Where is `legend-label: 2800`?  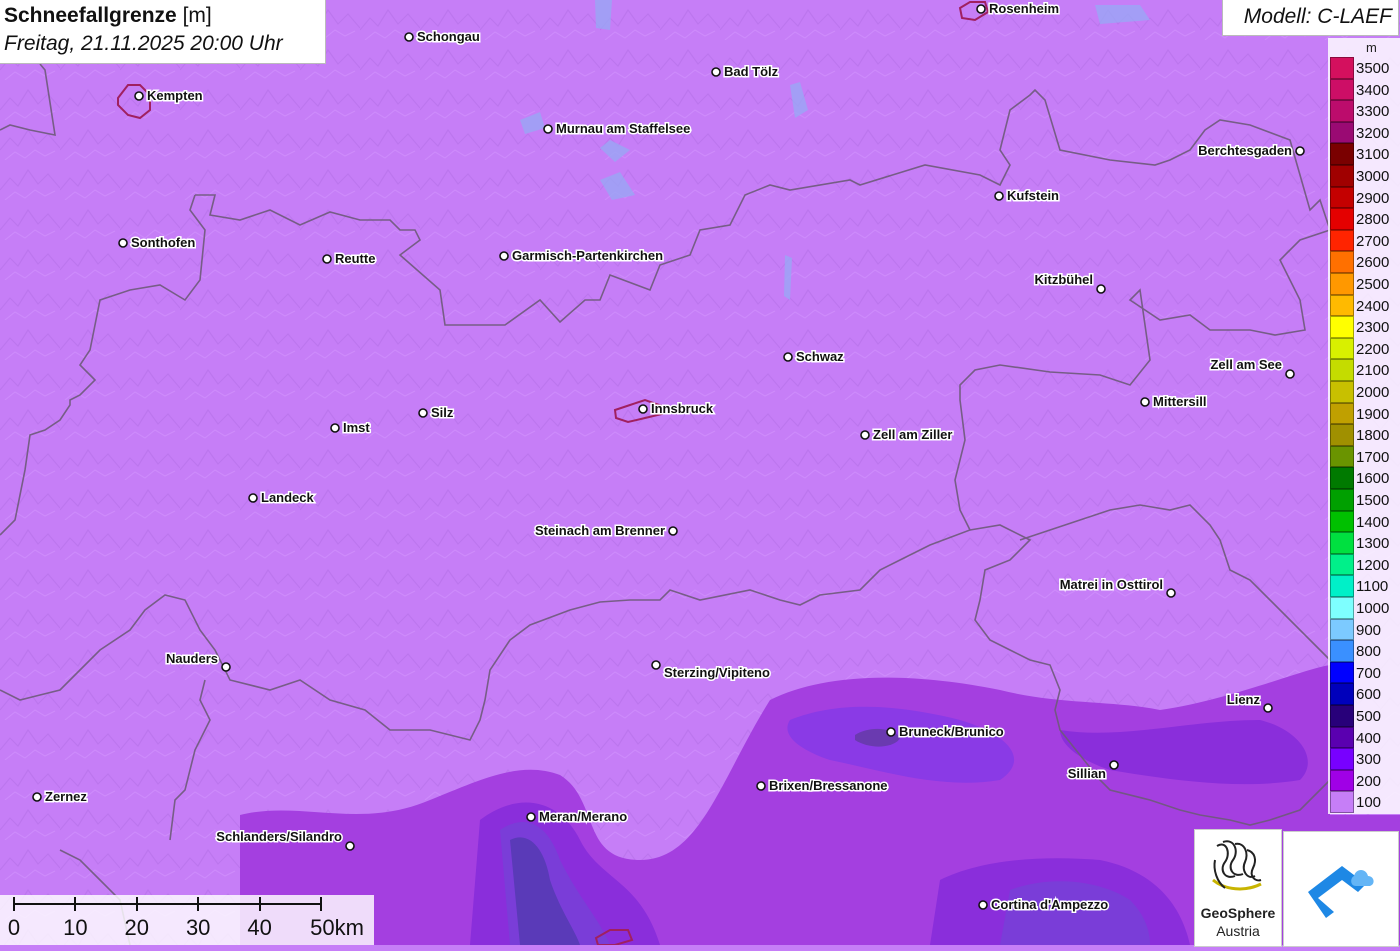 legend-label: 2800 is located at coordinates (1373, 220).